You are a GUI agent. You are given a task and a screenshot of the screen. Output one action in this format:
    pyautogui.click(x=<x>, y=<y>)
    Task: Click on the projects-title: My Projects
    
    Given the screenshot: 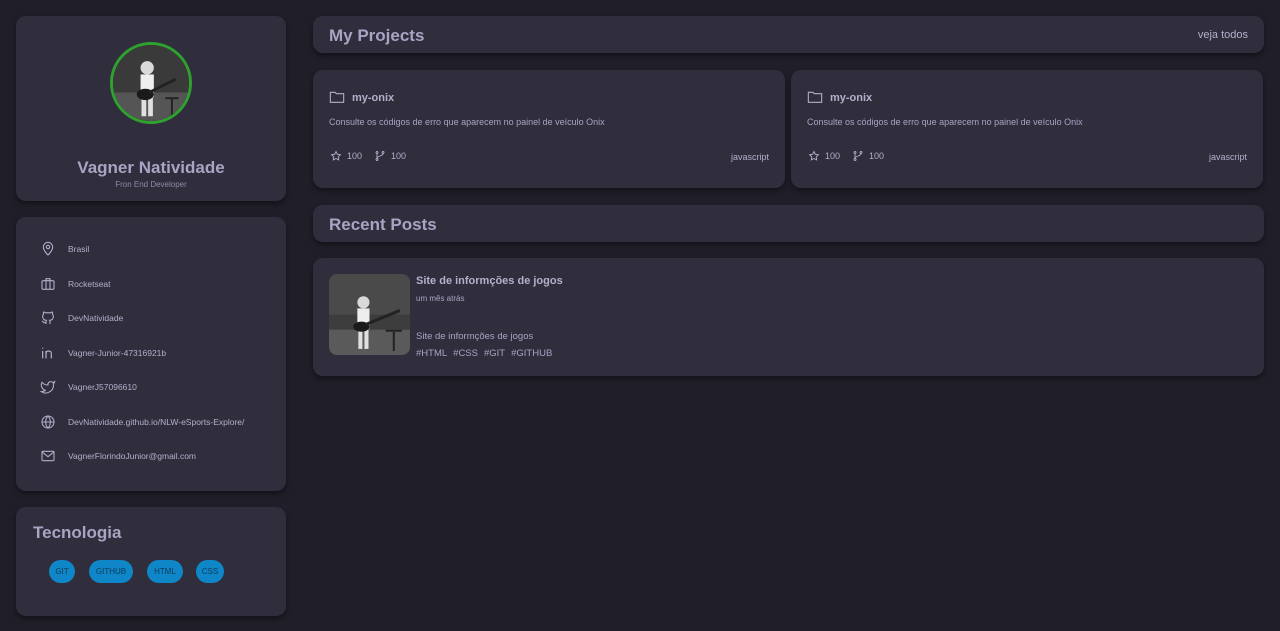 What is the action you would take?
    pyautogui.click(x=377, y=35)
    